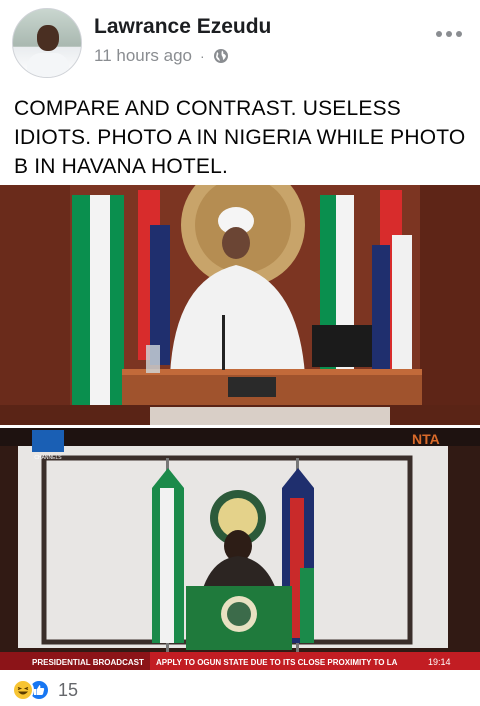 This screenshot has width=480, height=706. I want to click on globe-icon, so click(221, 56).